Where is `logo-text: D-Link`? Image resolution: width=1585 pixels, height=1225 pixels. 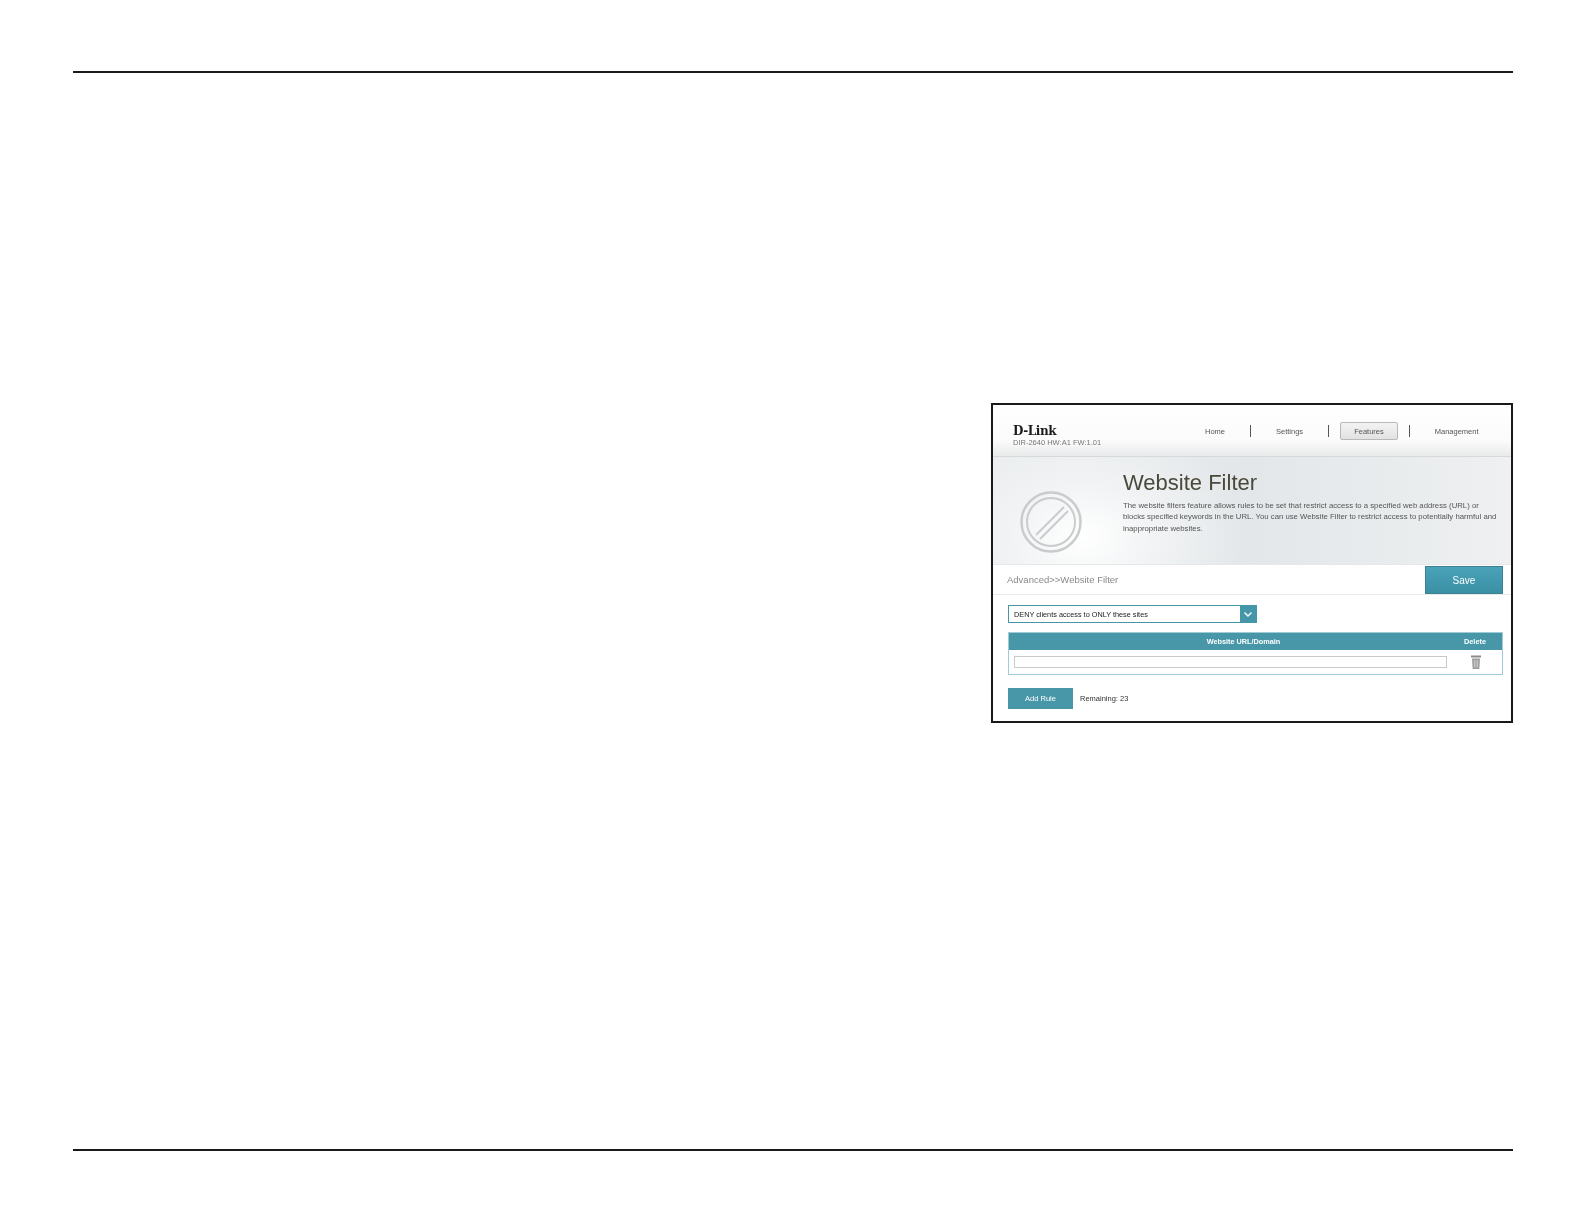
logo-text: D-Link is located at coordinates (1035, 431).